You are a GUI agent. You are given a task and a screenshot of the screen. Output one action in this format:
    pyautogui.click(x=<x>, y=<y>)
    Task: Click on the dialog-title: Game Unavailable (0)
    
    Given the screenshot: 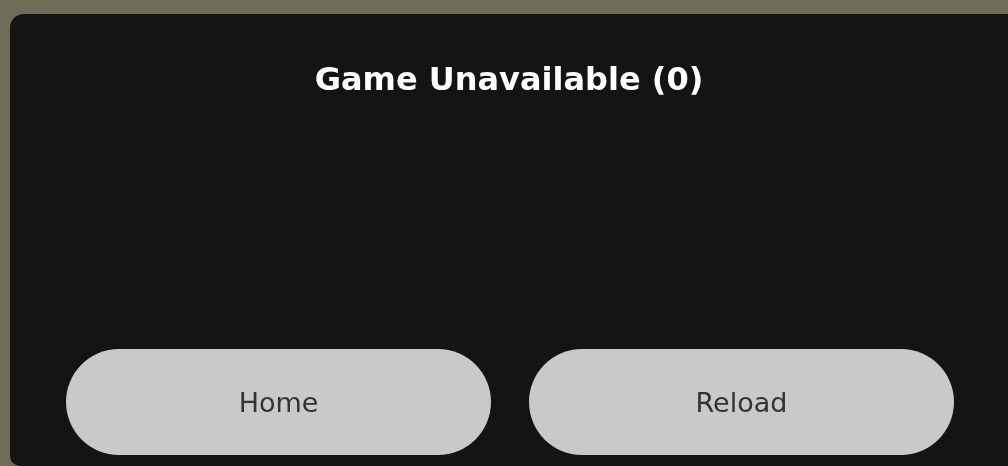 What is the action you would take?
    pyautogui.click(x=509, y=79)
    